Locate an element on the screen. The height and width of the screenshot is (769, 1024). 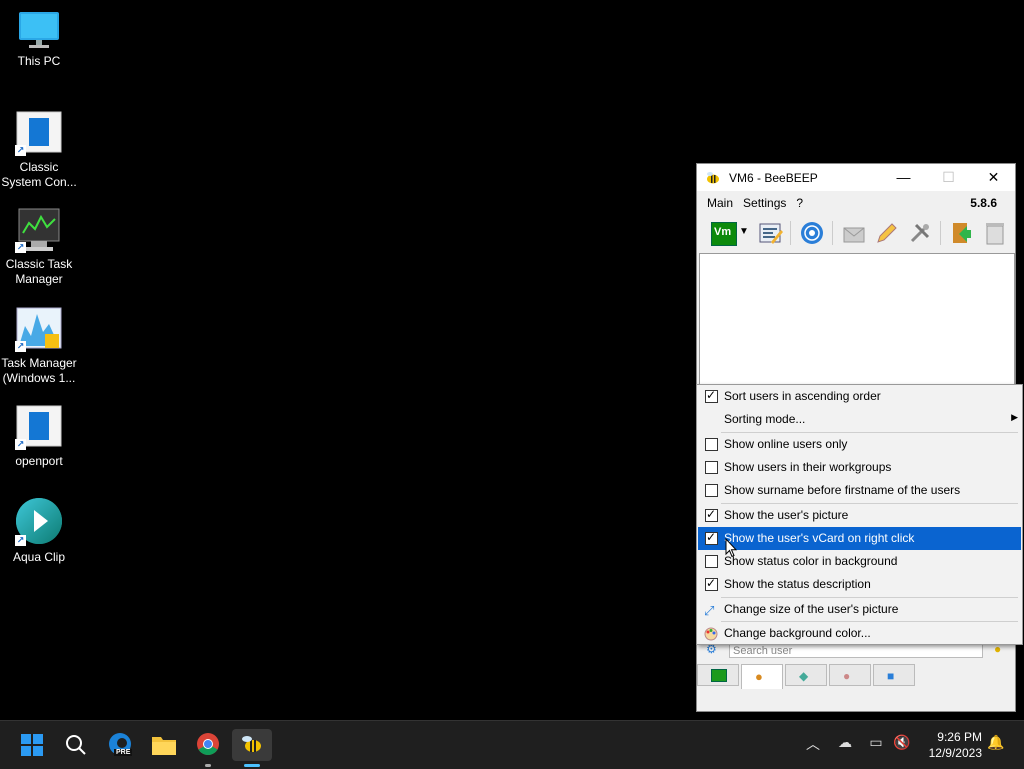
menu-settings: Settings is located at coordinates (764, 203).